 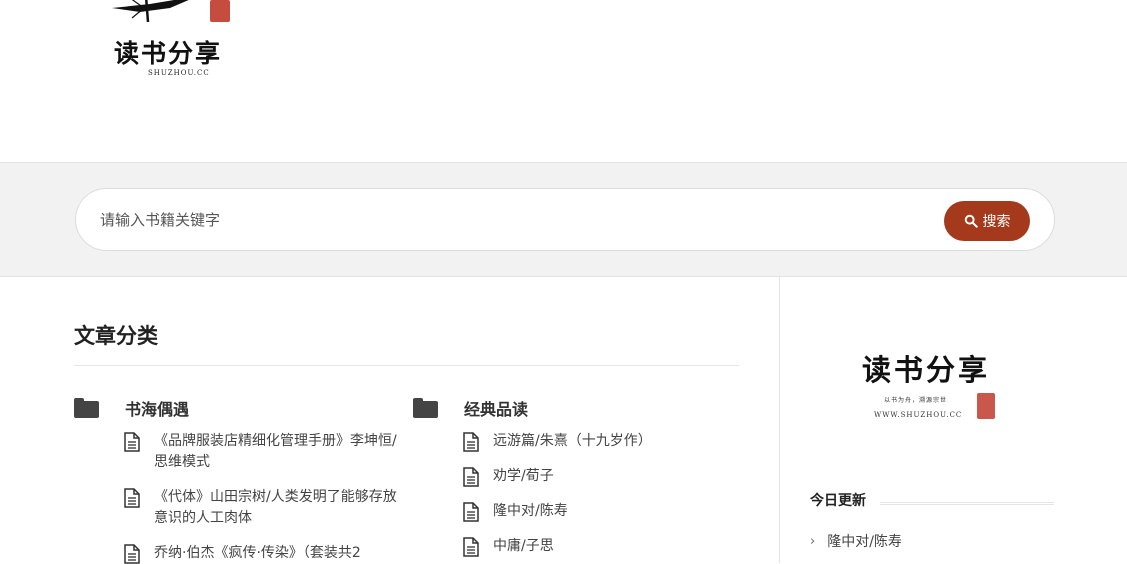 I want to click on sidebar-logo-url: WWW.SHUZHOU.CC, so click(x=918, y=415).